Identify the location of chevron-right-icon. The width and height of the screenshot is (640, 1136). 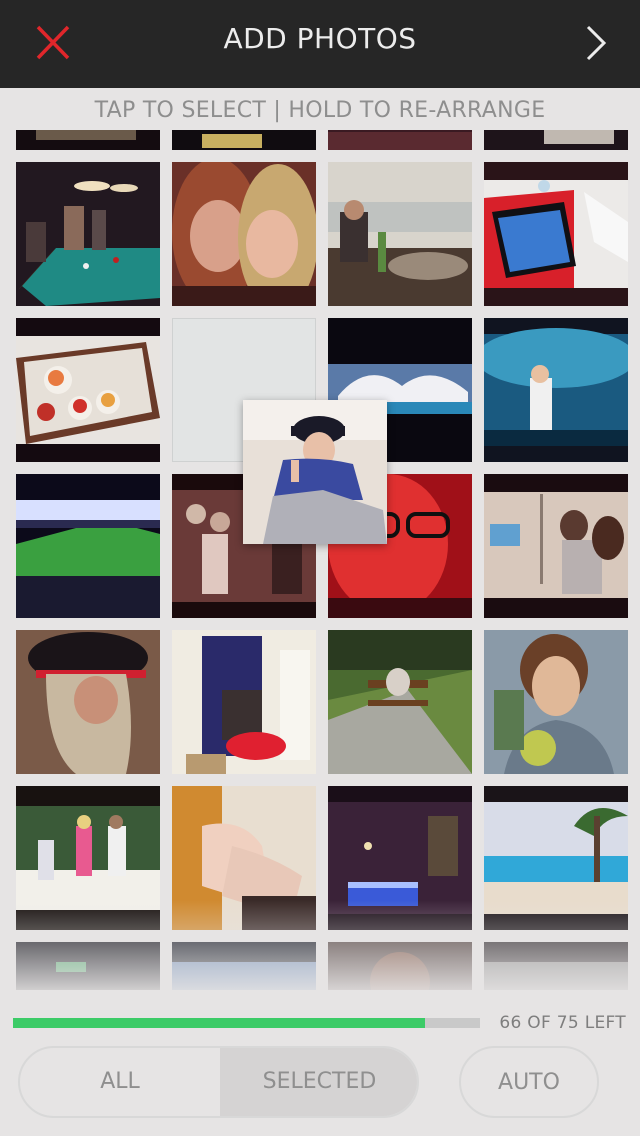
(596, 43).